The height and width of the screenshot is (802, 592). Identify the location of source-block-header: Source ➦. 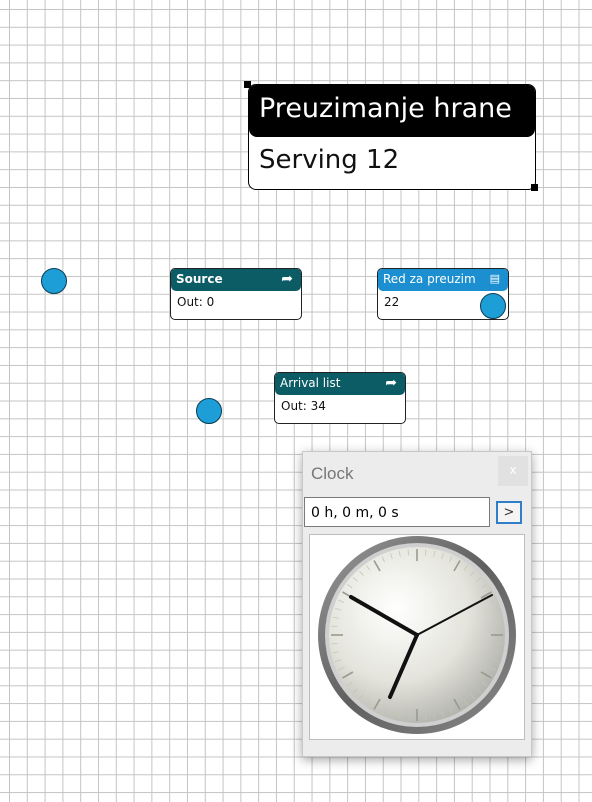
(236, 280).